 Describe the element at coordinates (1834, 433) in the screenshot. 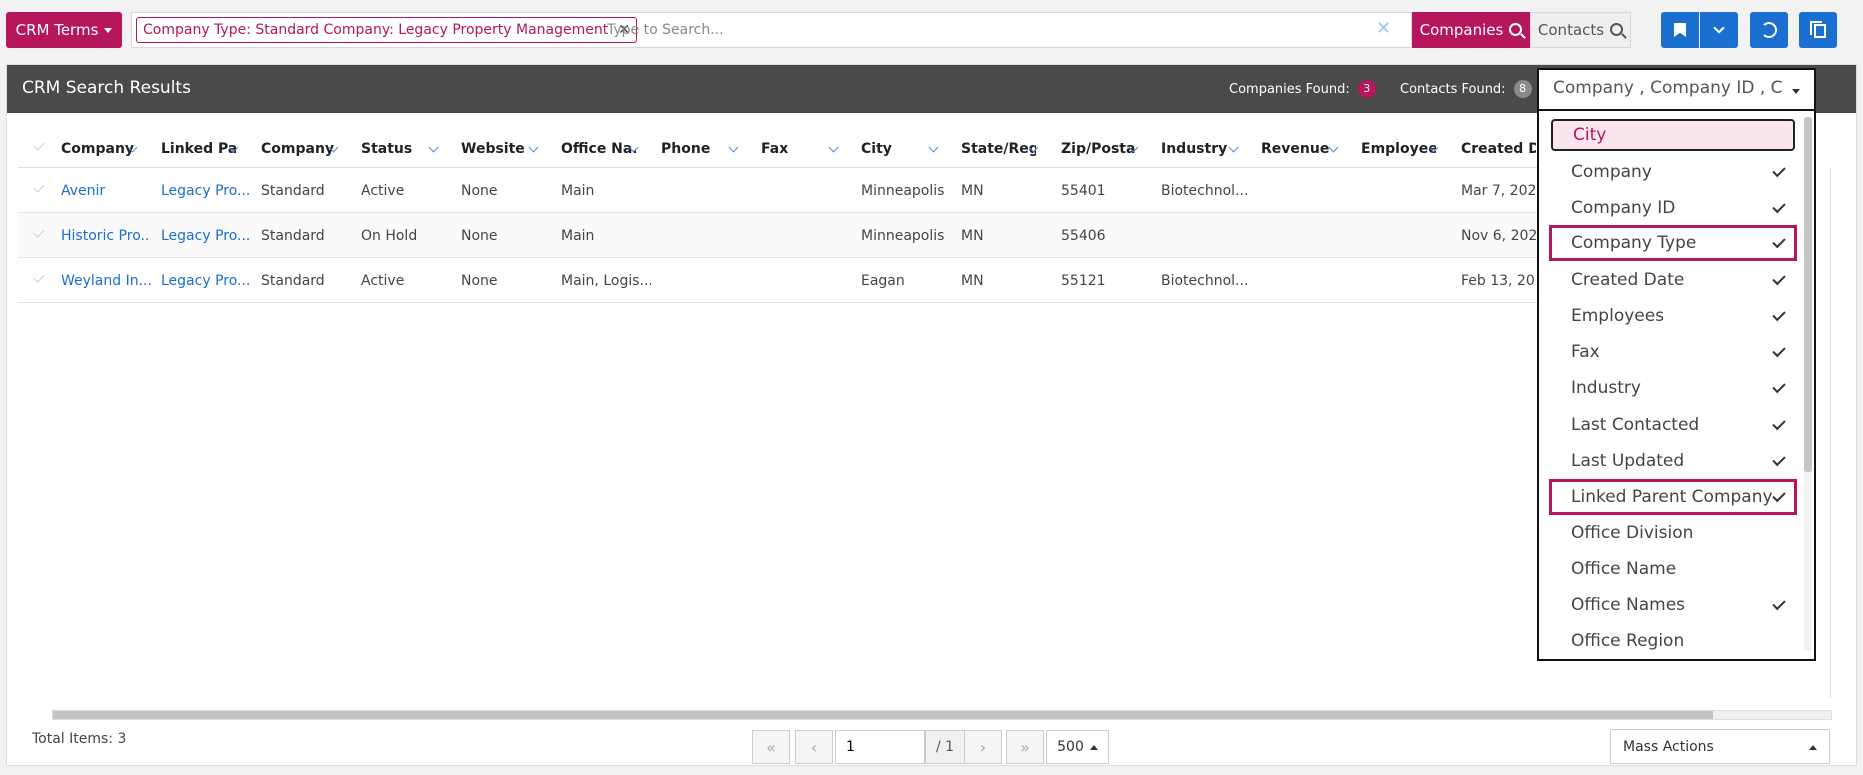

I see `table-vertical-scrollbar` at that location.